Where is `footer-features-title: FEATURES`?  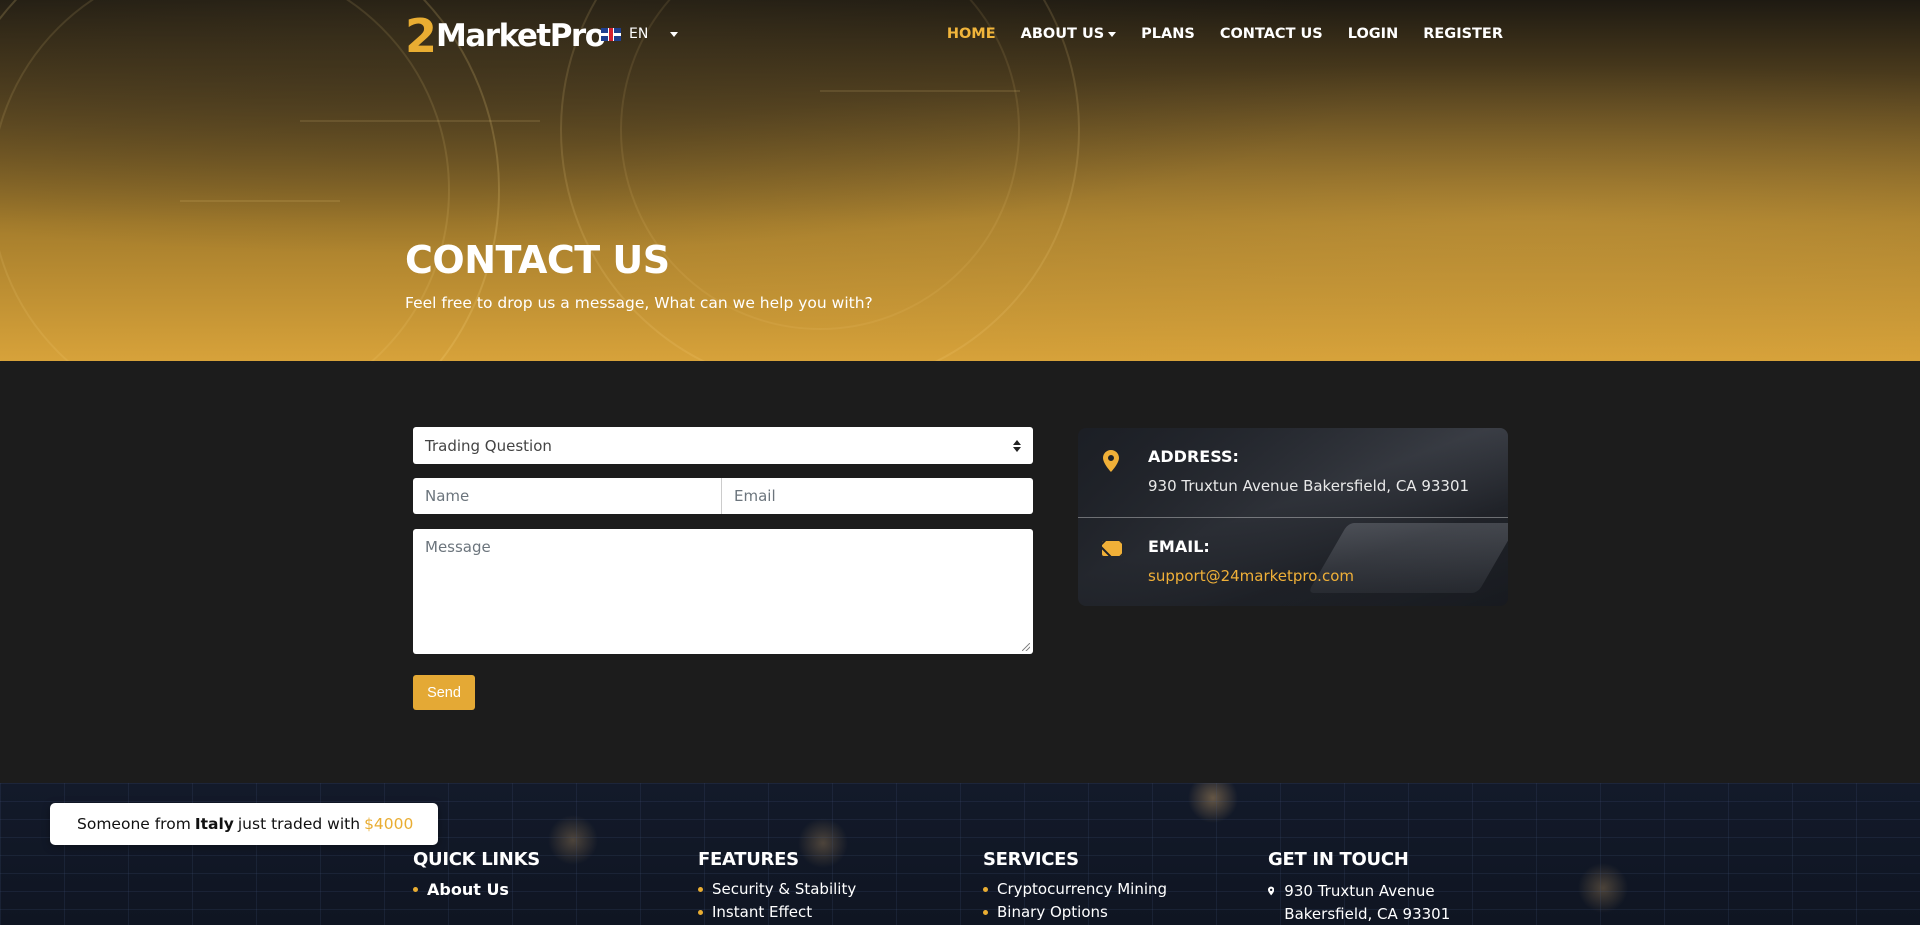 footer-features-title: FEATURES is located at coordinates (748, 859).